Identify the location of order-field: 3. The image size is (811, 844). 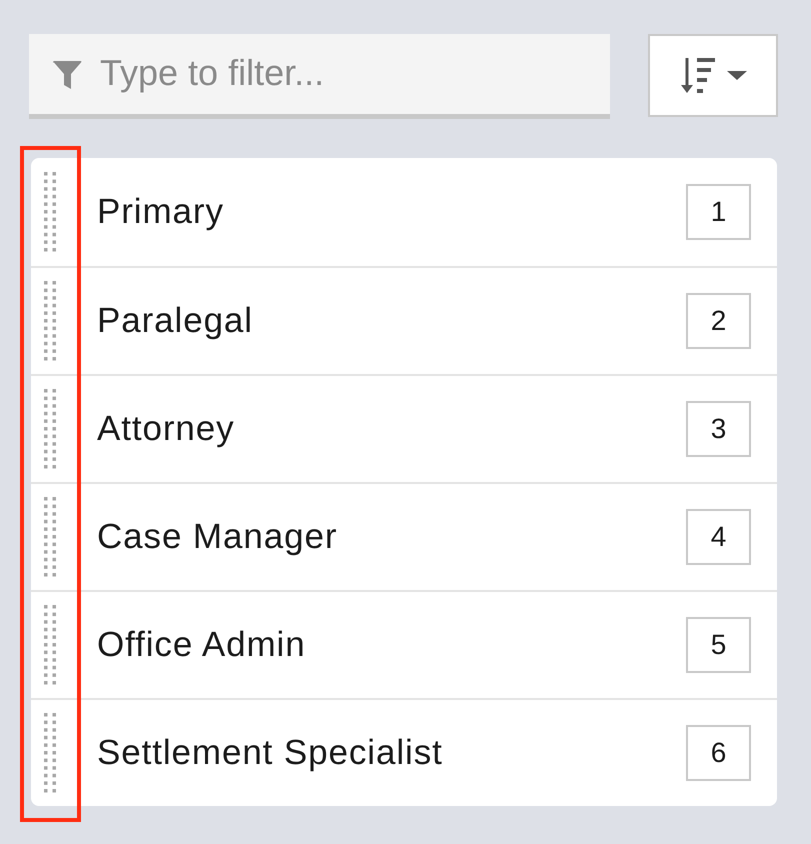
(718, 429).